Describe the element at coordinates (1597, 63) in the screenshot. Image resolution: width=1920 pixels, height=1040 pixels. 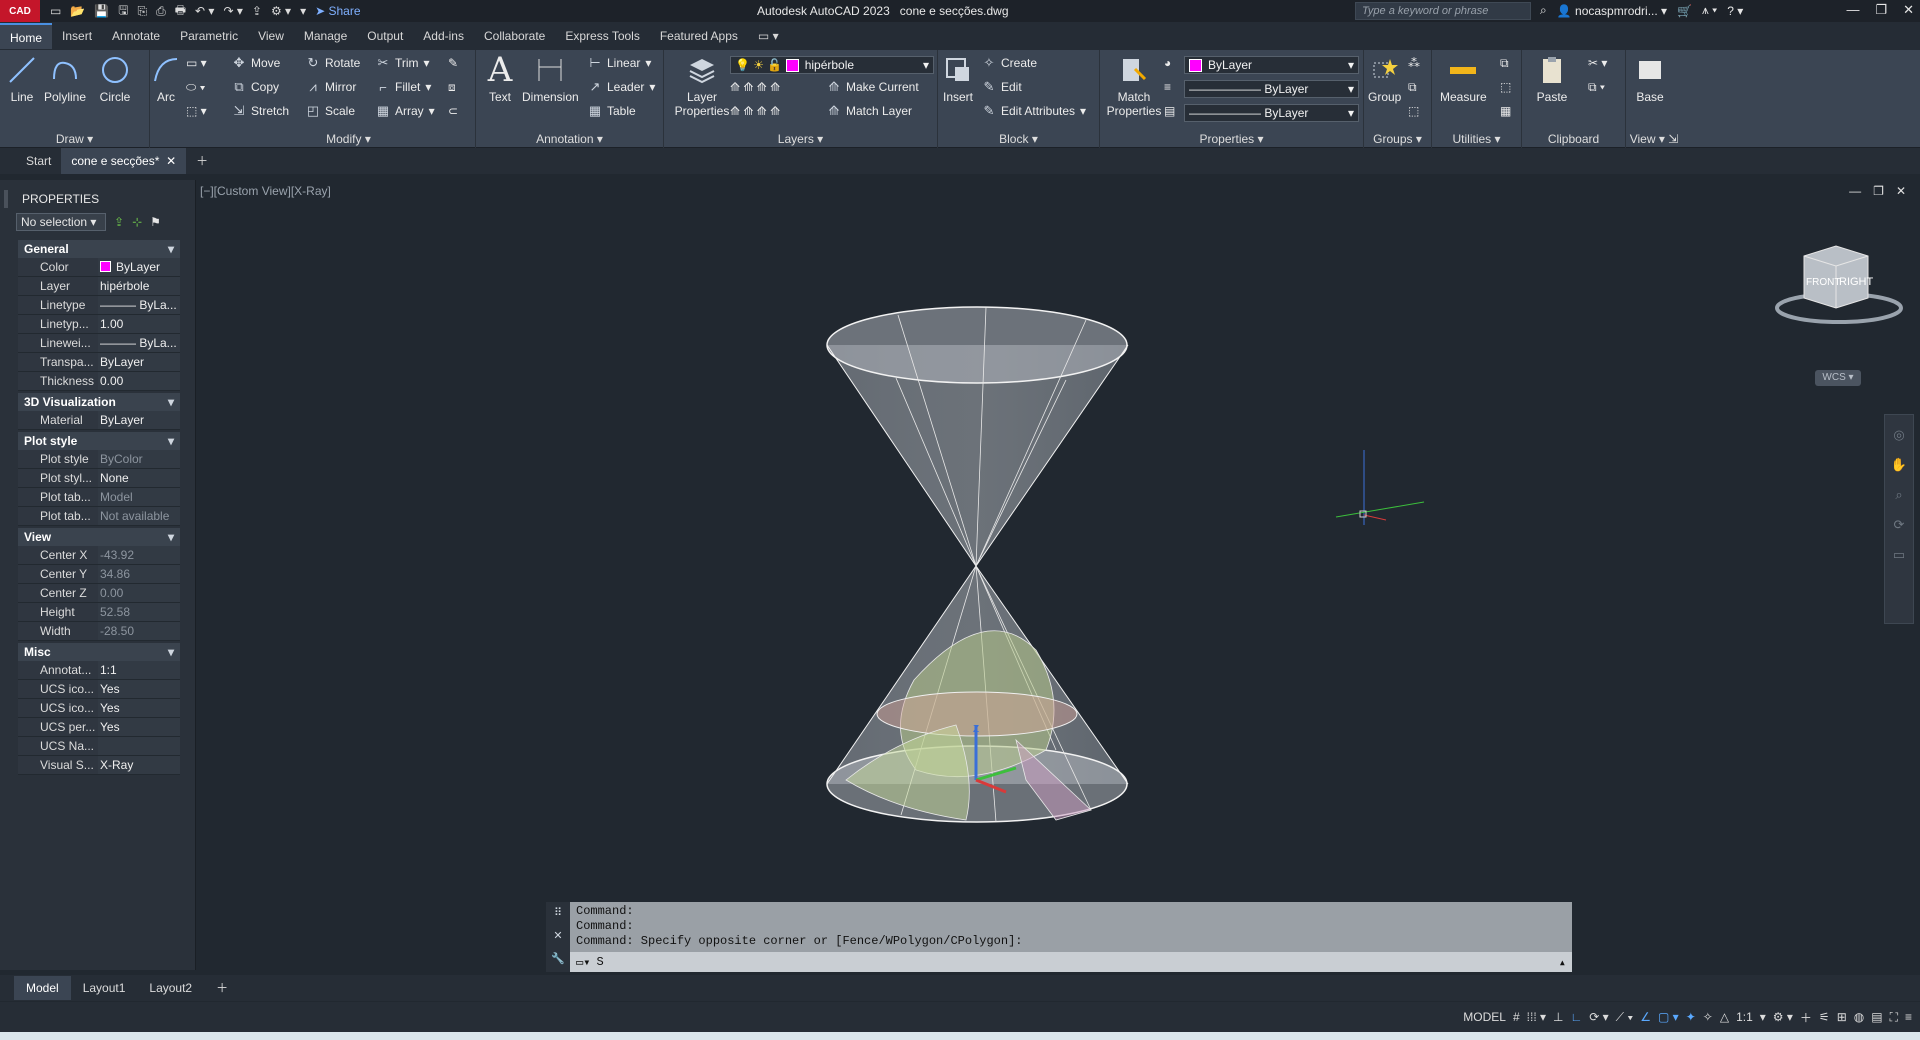
I see `cut-icon: ✂ ▾` at that location.